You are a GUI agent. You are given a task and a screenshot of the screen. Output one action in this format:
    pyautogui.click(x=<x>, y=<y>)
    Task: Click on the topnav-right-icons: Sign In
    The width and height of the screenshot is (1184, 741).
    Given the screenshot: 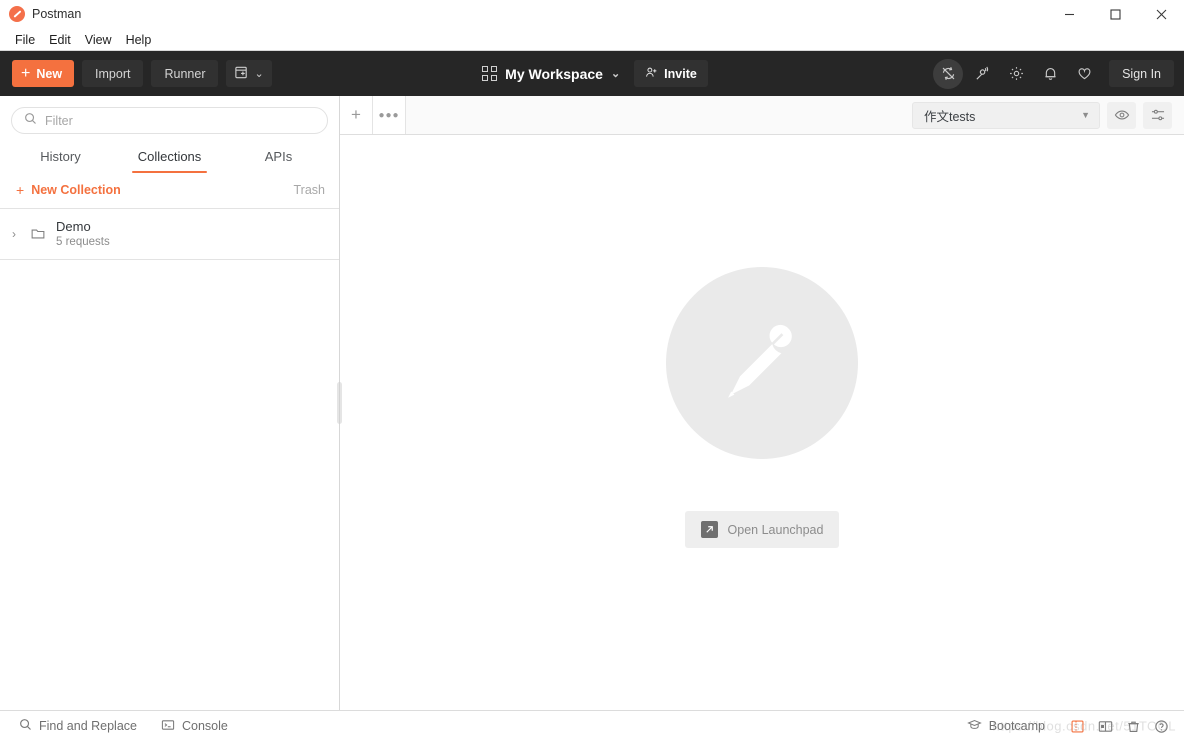 What is the action you would take?
    pyautogui.click(x=1053, y=73)
    